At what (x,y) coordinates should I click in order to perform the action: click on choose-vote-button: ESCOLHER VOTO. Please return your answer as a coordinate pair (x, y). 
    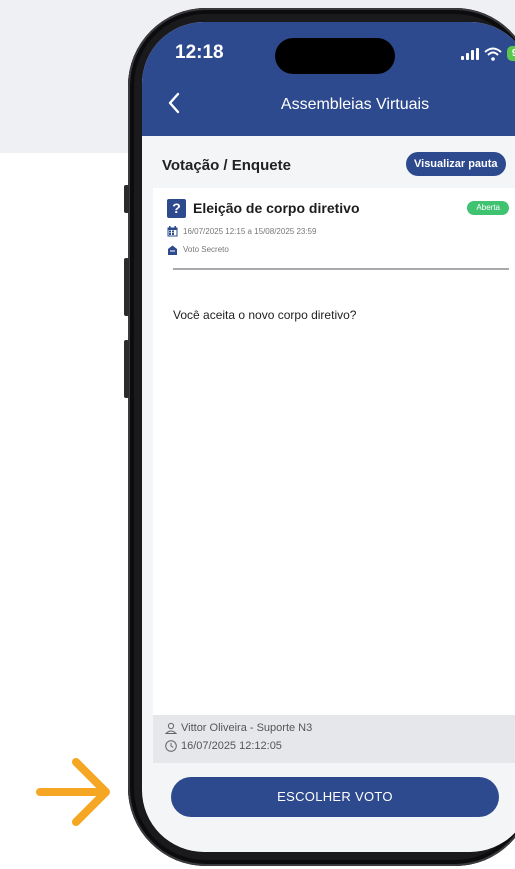
    Looking at the image, I should click on (335, 797).